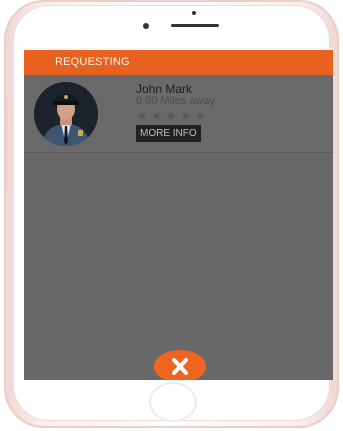  What do you see at coordinates (168, 133) in the screenshot?
I see `more-info-button: MORE INFO` at bounding box center [168, 133].